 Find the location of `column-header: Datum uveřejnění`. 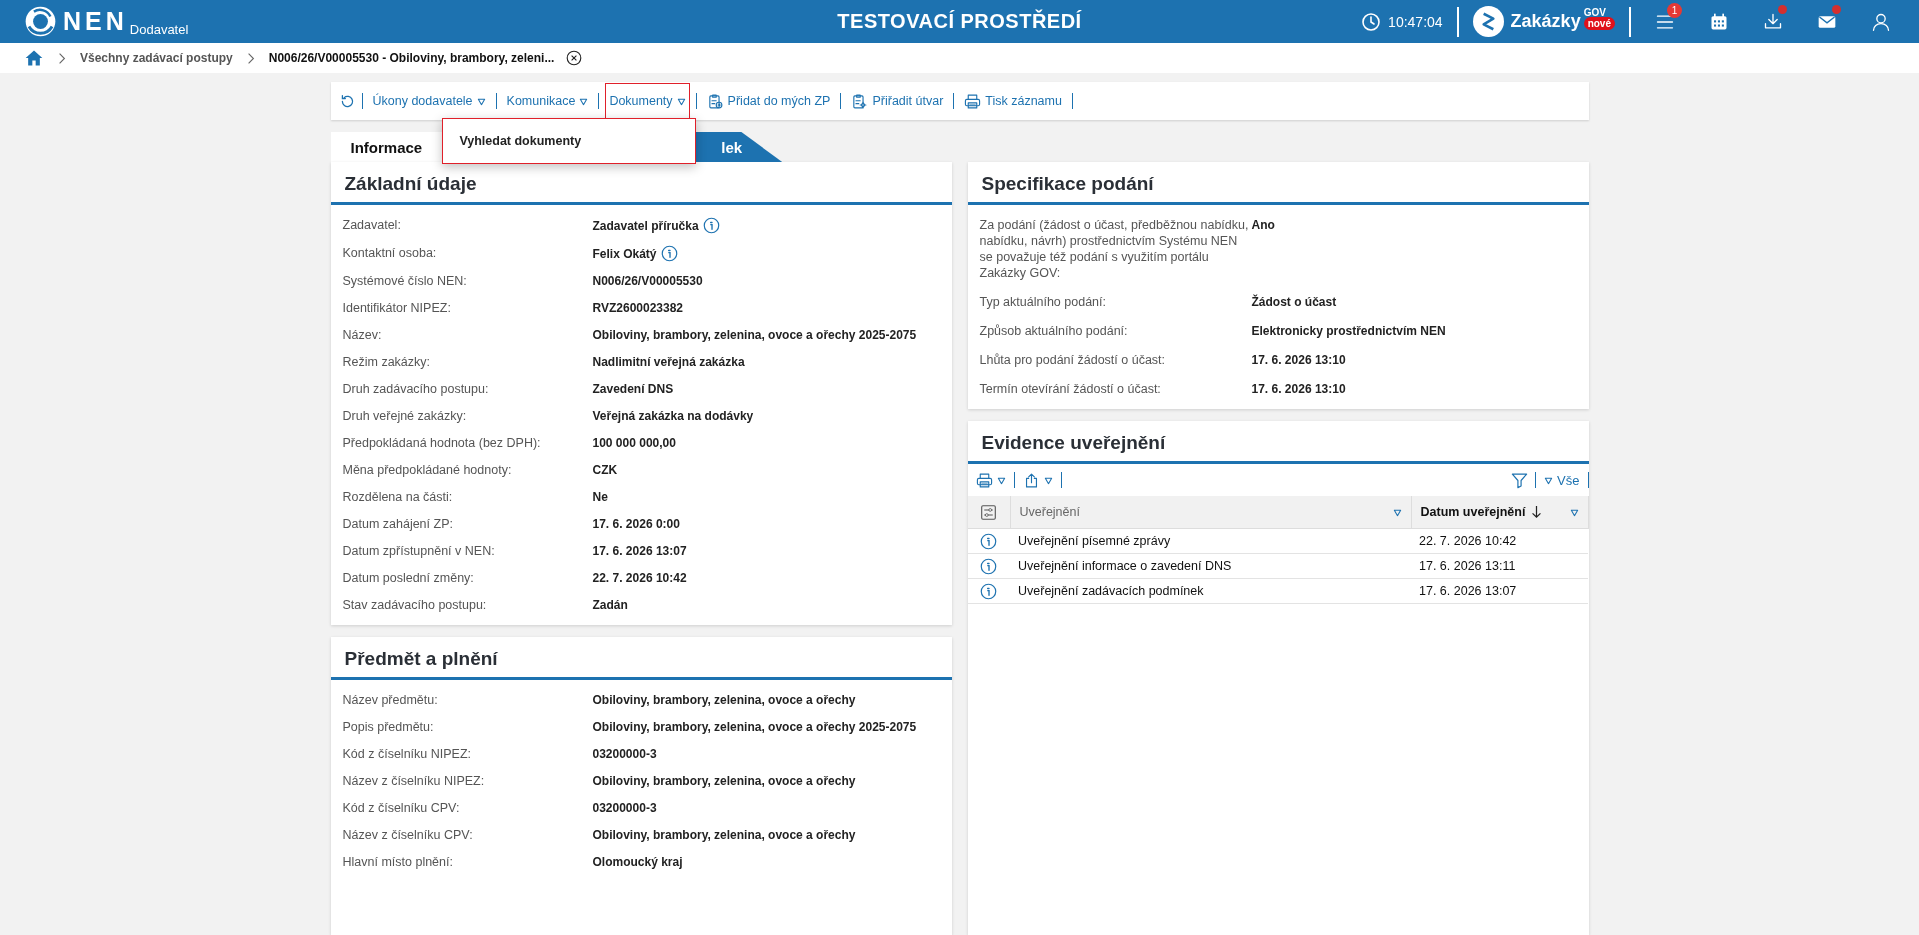

column-header: Datum uveřejnění is located at coordinates (1499, 512).